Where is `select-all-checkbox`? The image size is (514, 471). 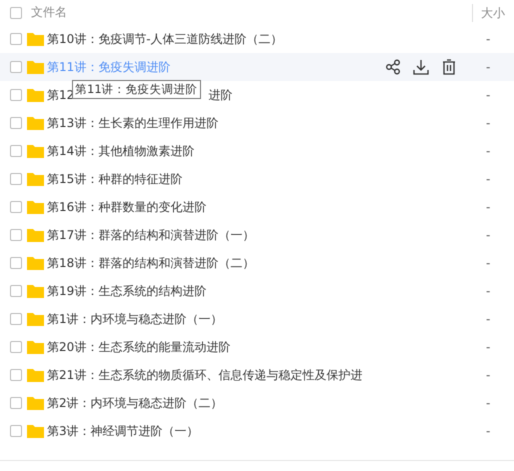 select-all-checkbox is located at coordinates (16, 12).